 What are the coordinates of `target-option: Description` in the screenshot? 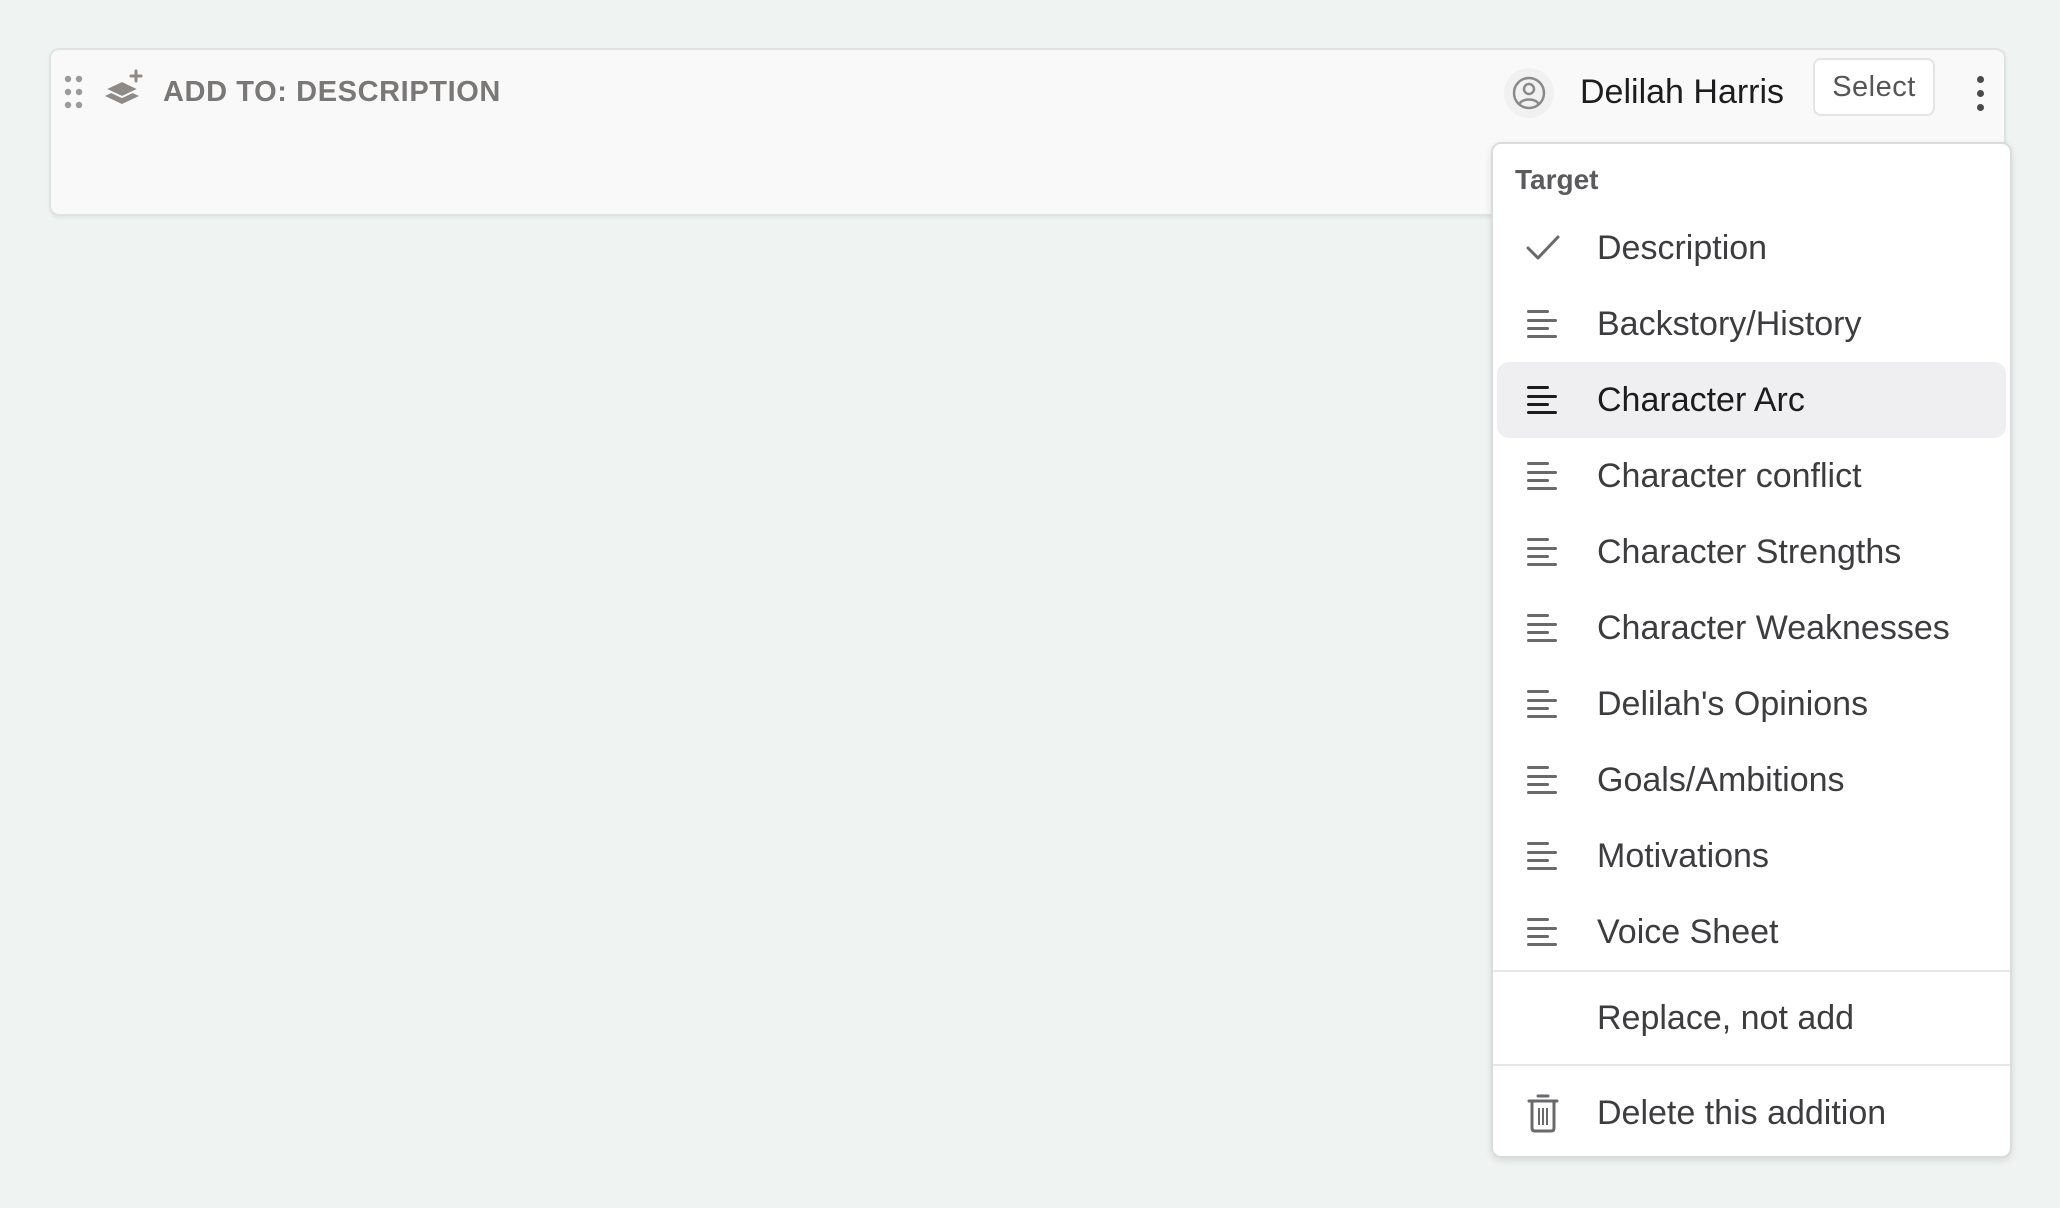 It's located at (1751, 248).